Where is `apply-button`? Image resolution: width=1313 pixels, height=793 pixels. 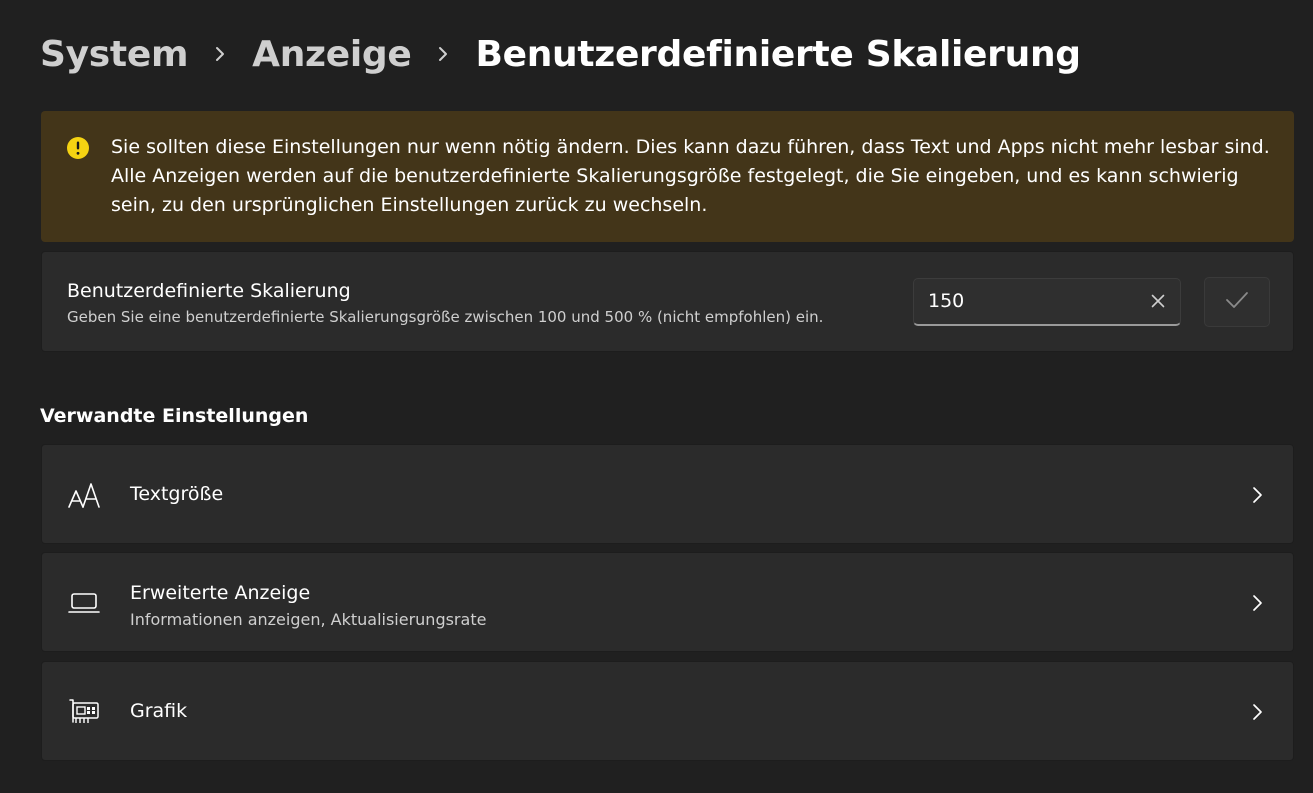 apply-button is located at coordinates (1237, 302).